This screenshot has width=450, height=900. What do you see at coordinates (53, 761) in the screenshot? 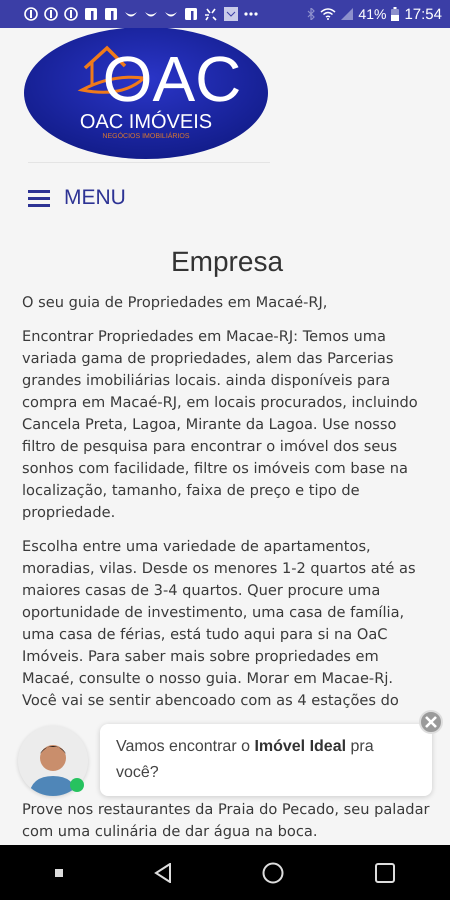
I see `avatar` at bounding box center [53, 761].